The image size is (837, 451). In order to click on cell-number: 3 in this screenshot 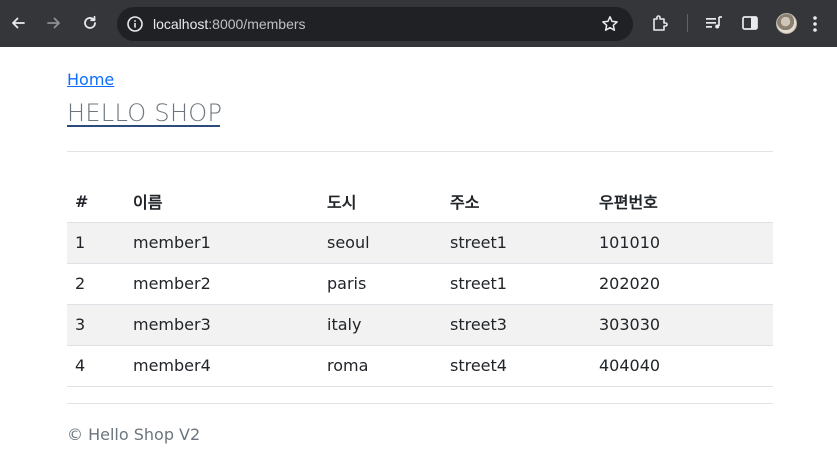, I will do `click(96, 325)`.